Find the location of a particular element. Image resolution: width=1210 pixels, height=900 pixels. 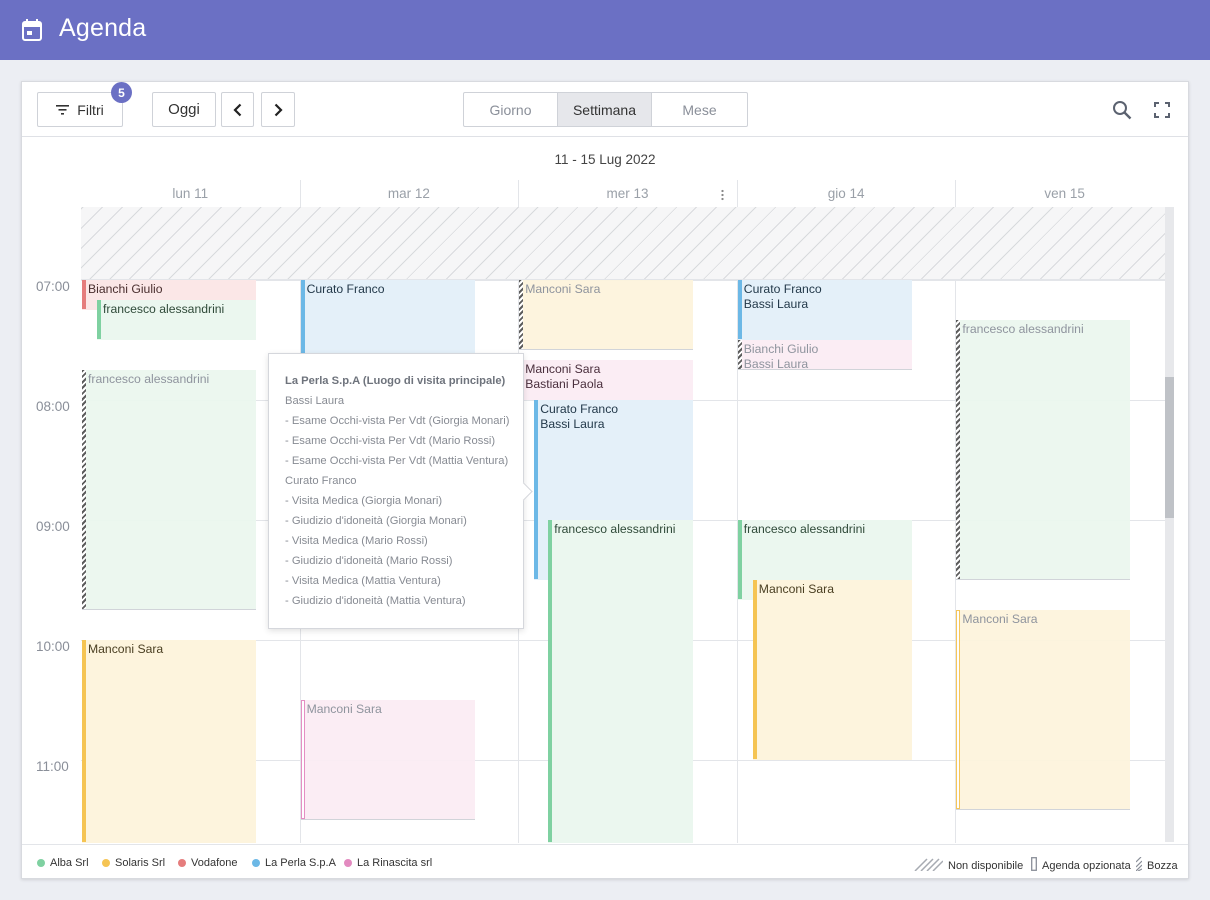

day-header: mar 12 is located at coordinates (409, 197).